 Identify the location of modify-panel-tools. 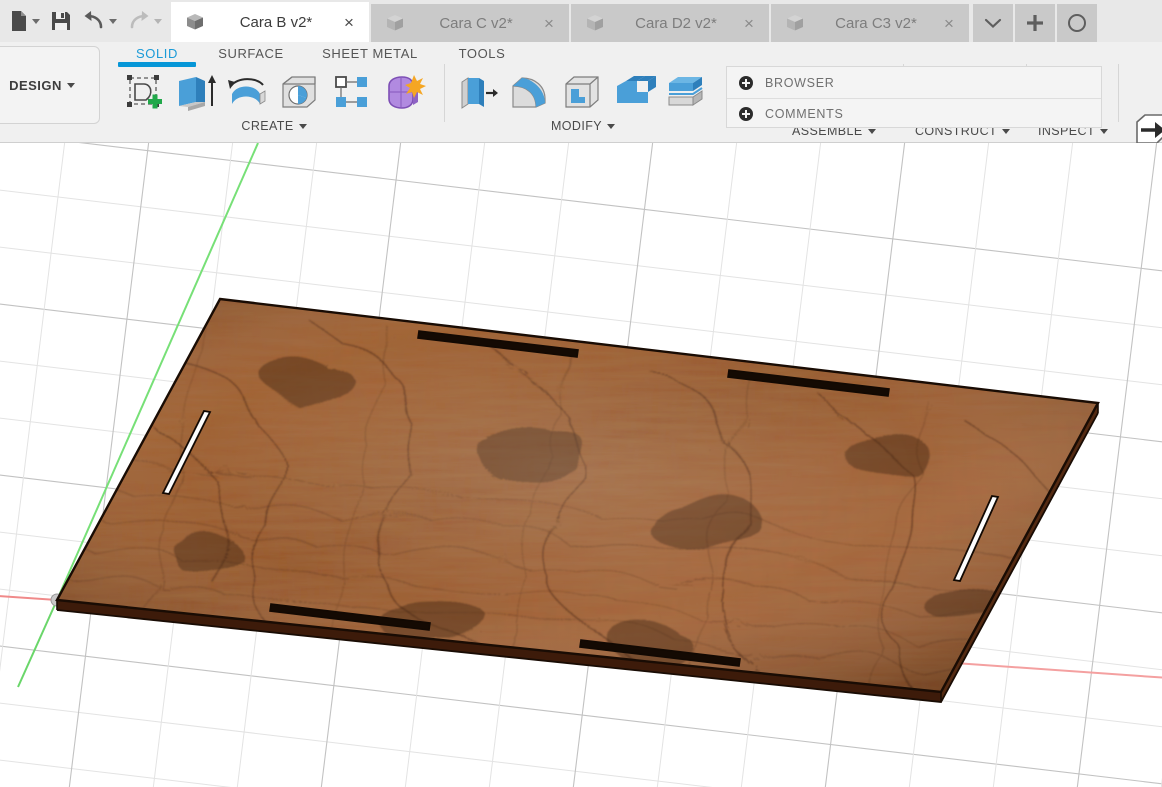
(585, 92).